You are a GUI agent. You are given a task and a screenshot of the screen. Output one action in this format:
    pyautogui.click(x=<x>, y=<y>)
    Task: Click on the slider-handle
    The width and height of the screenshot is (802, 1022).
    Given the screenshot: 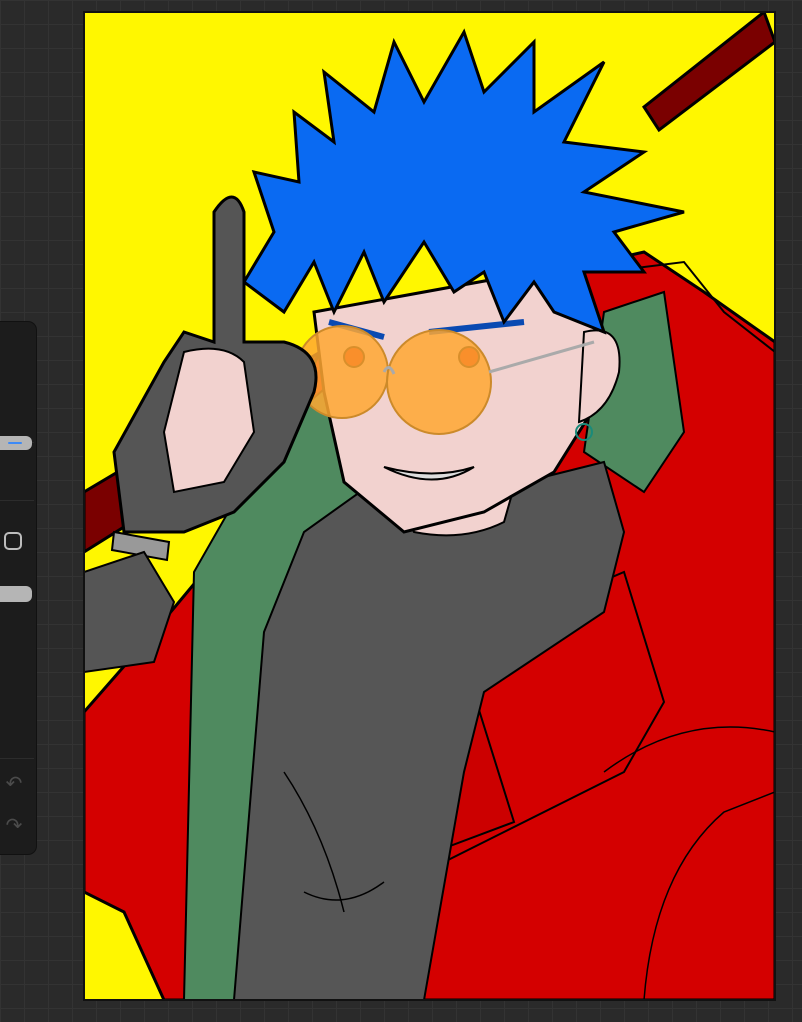 What is the action you would take?
    pyautogui.click(x=15, y=443)
    